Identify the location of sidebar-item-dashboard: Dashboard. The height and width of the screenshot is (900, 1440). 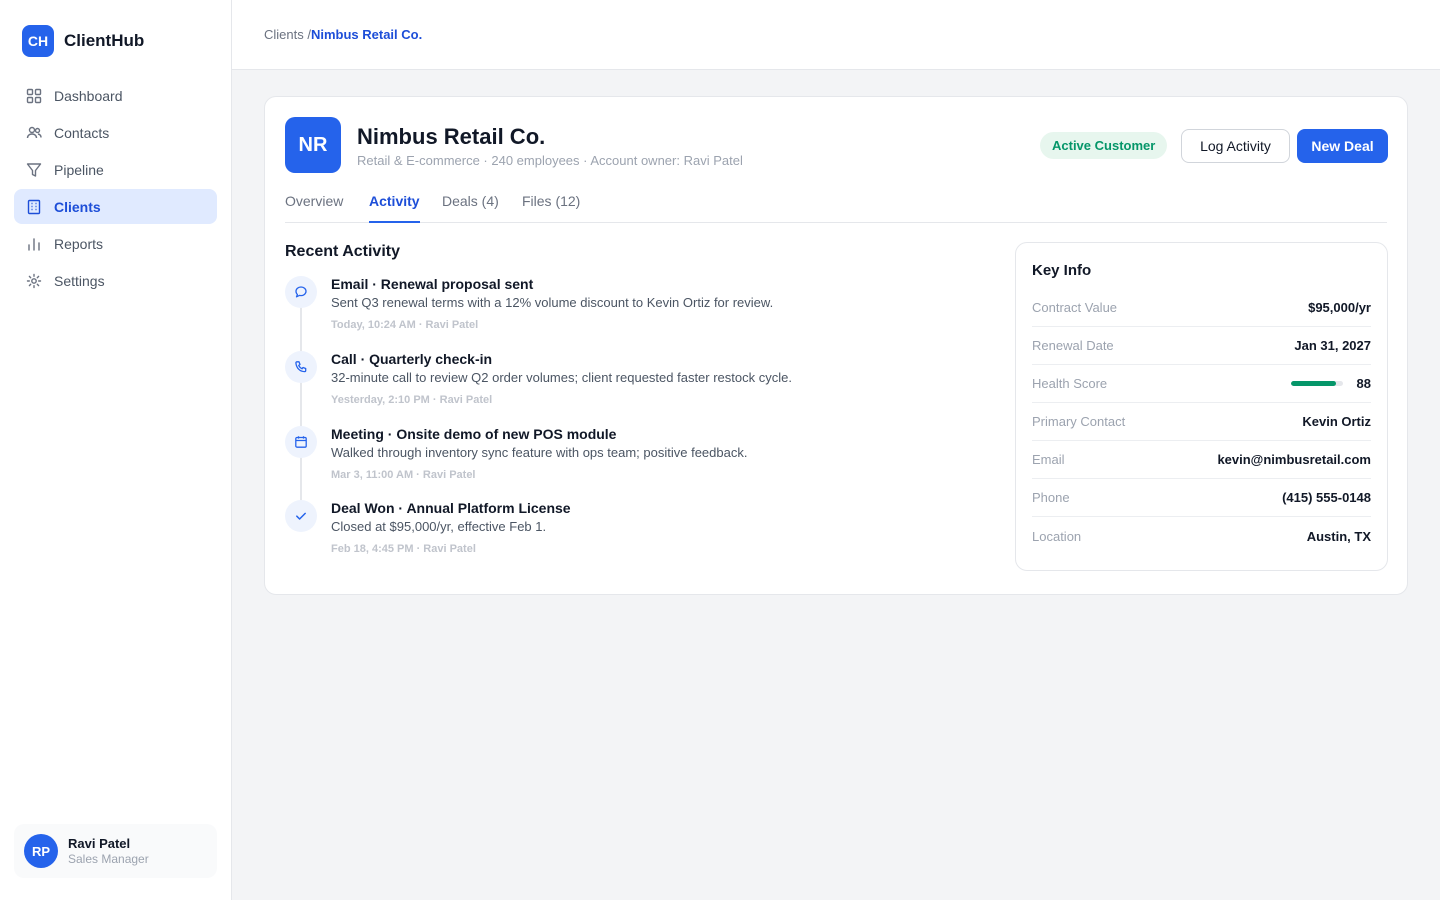
(115, 95).